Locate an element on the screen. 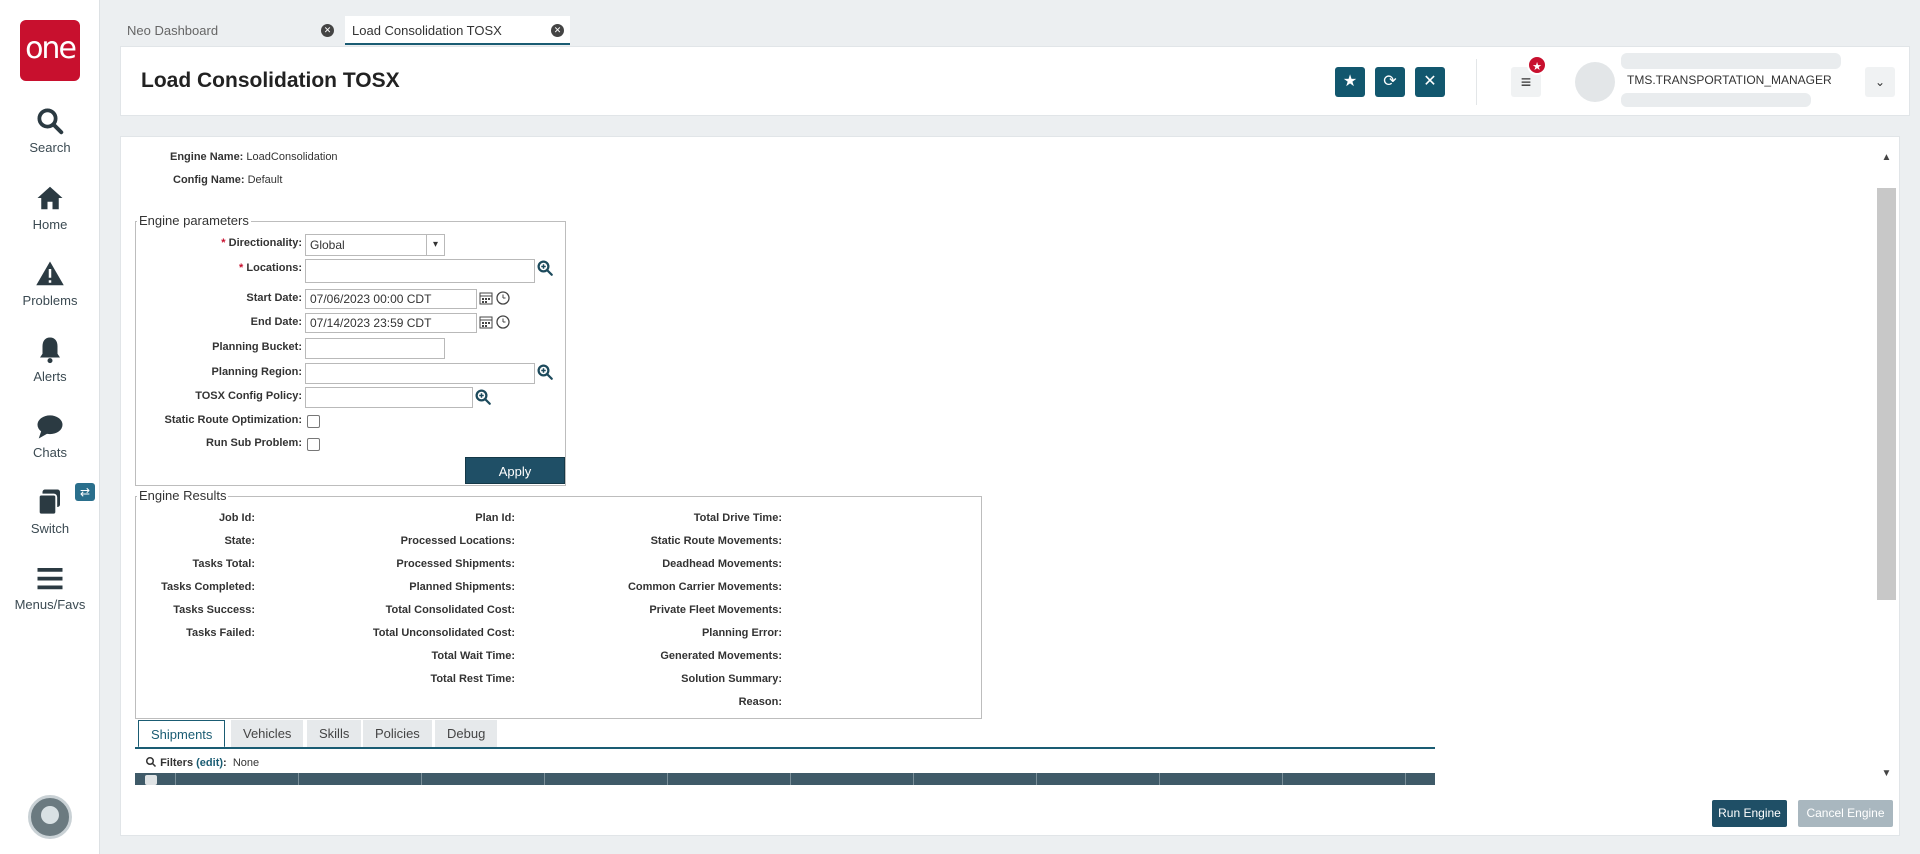 Image resolution: width=1920 pixels, height=854 pixels. planning-region-label: Planning Region: is located at coordinates (256, 372).